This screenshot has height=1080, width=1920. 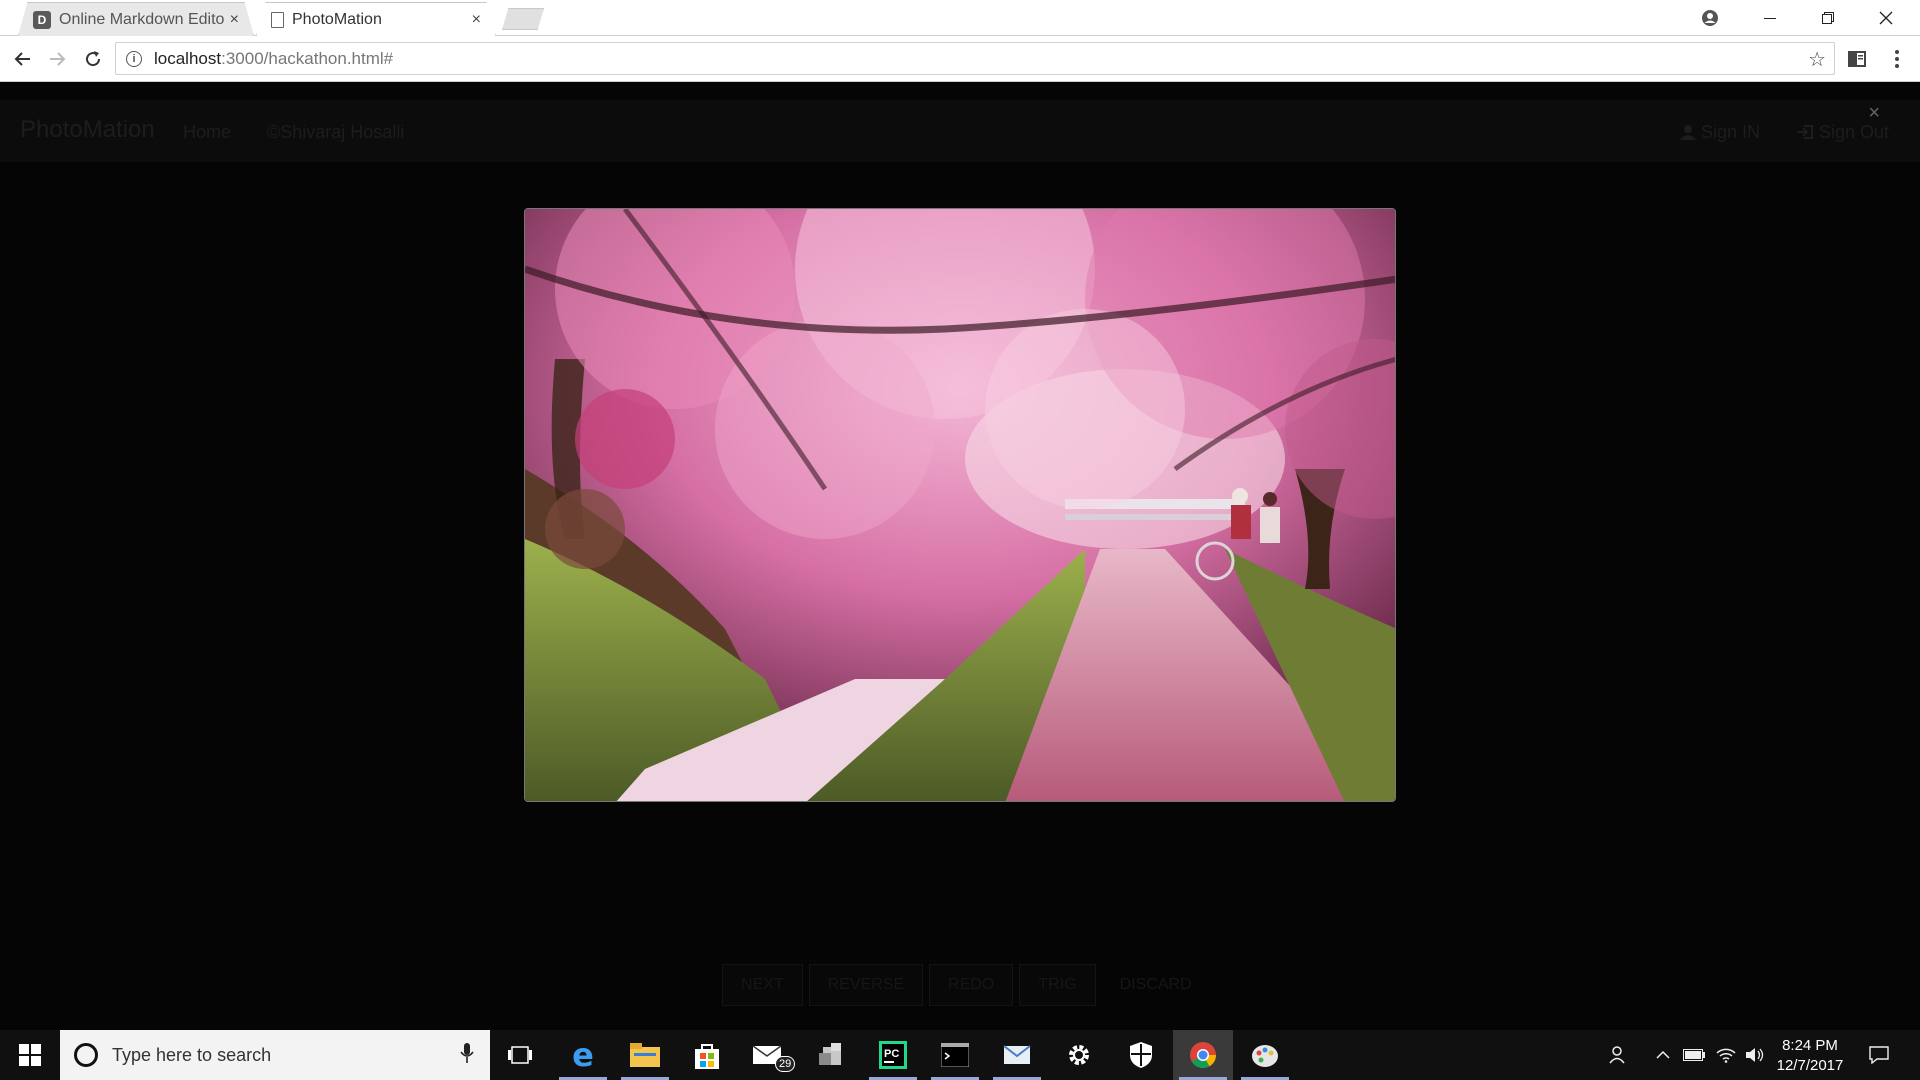 I want to click on action-center-icon, so click(x=1879, y=1055).